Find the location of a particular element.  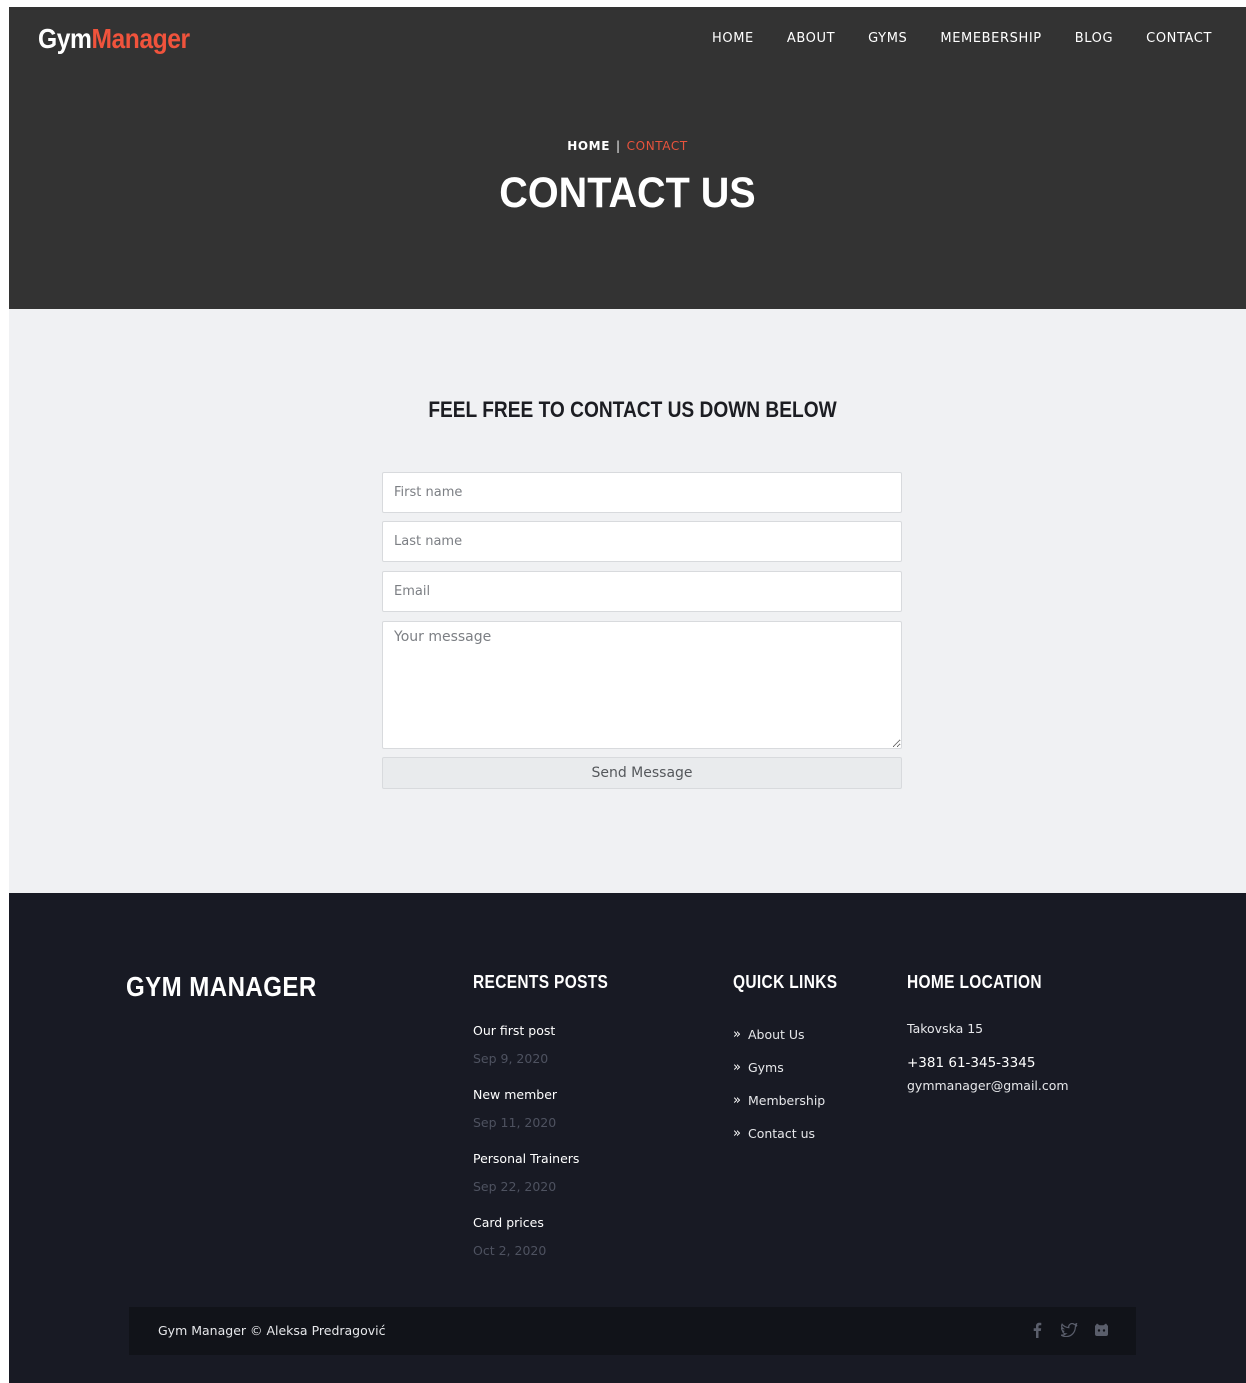

breadcrumb: HOME | CONTACT is located at coordinates (627, 146).